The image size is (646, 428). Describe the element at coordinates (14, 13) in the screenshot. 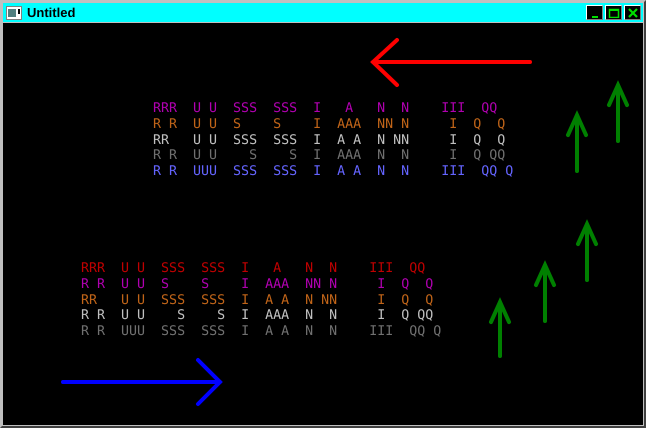

I see `app-icon` at that location.